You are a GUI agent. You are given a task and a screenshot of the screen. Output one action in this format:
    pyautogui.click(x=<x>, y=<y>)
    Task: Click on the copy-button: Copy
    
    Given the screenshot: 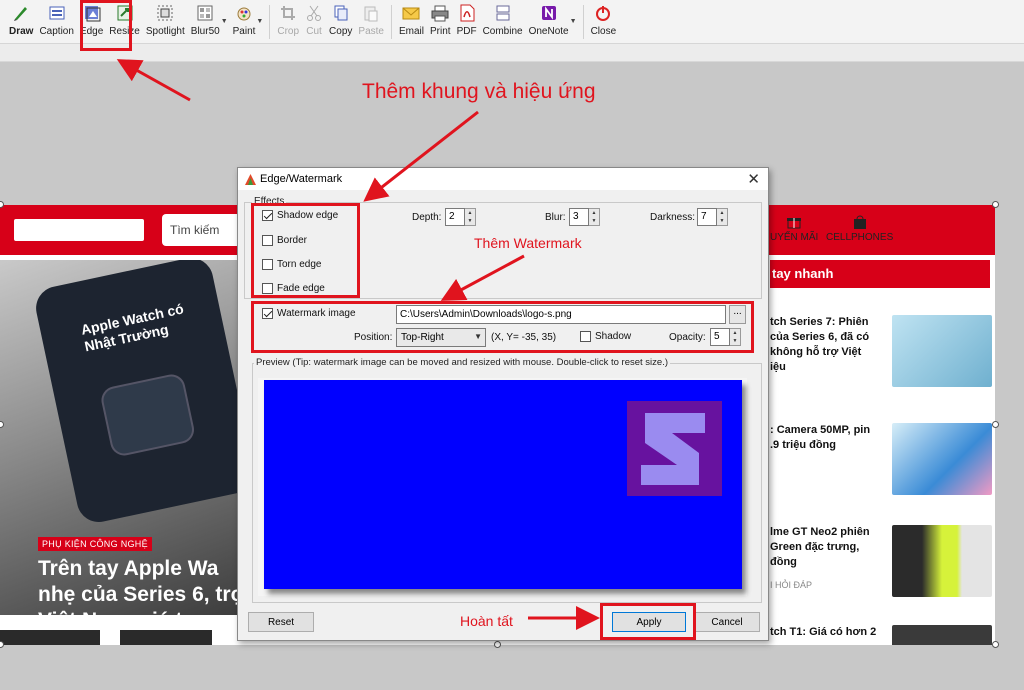 What is the action you would take?
    pyautogui.click(x=340, y=22)
    